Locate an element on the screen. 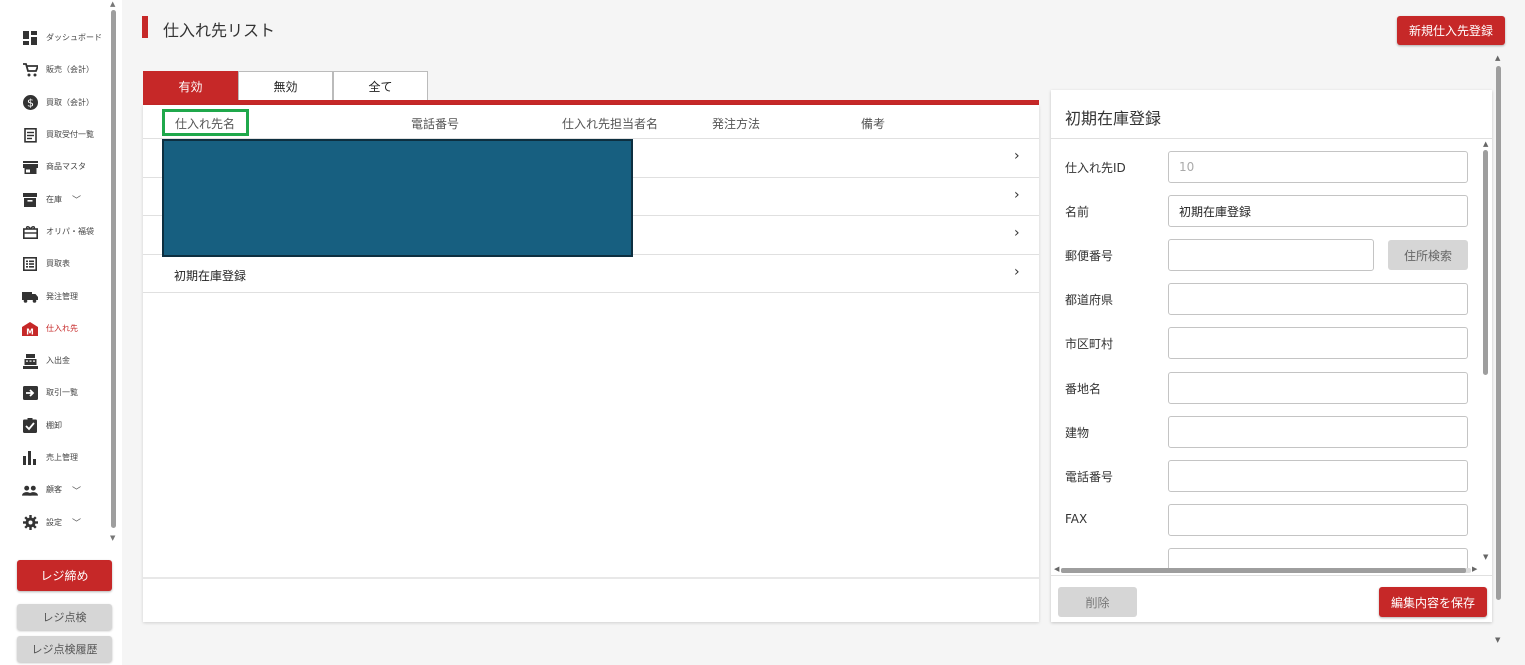 This screenshot has height=665, width=1525. sidebar-item-order-management: 発注管理 is located at coordinates (55, 296).